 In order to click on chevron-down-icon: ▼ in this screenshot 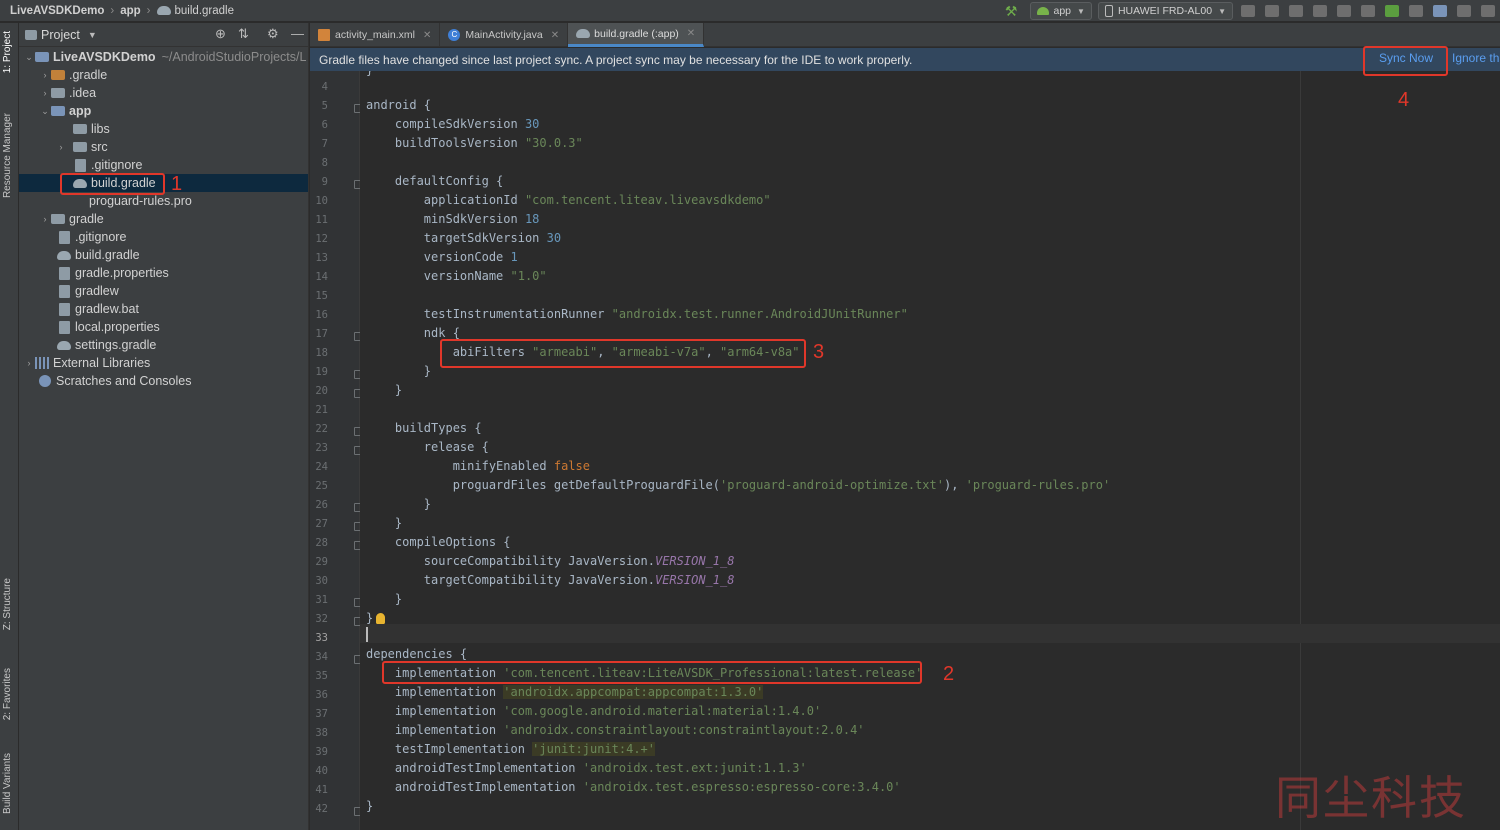, I will do `click(92, 35)`.